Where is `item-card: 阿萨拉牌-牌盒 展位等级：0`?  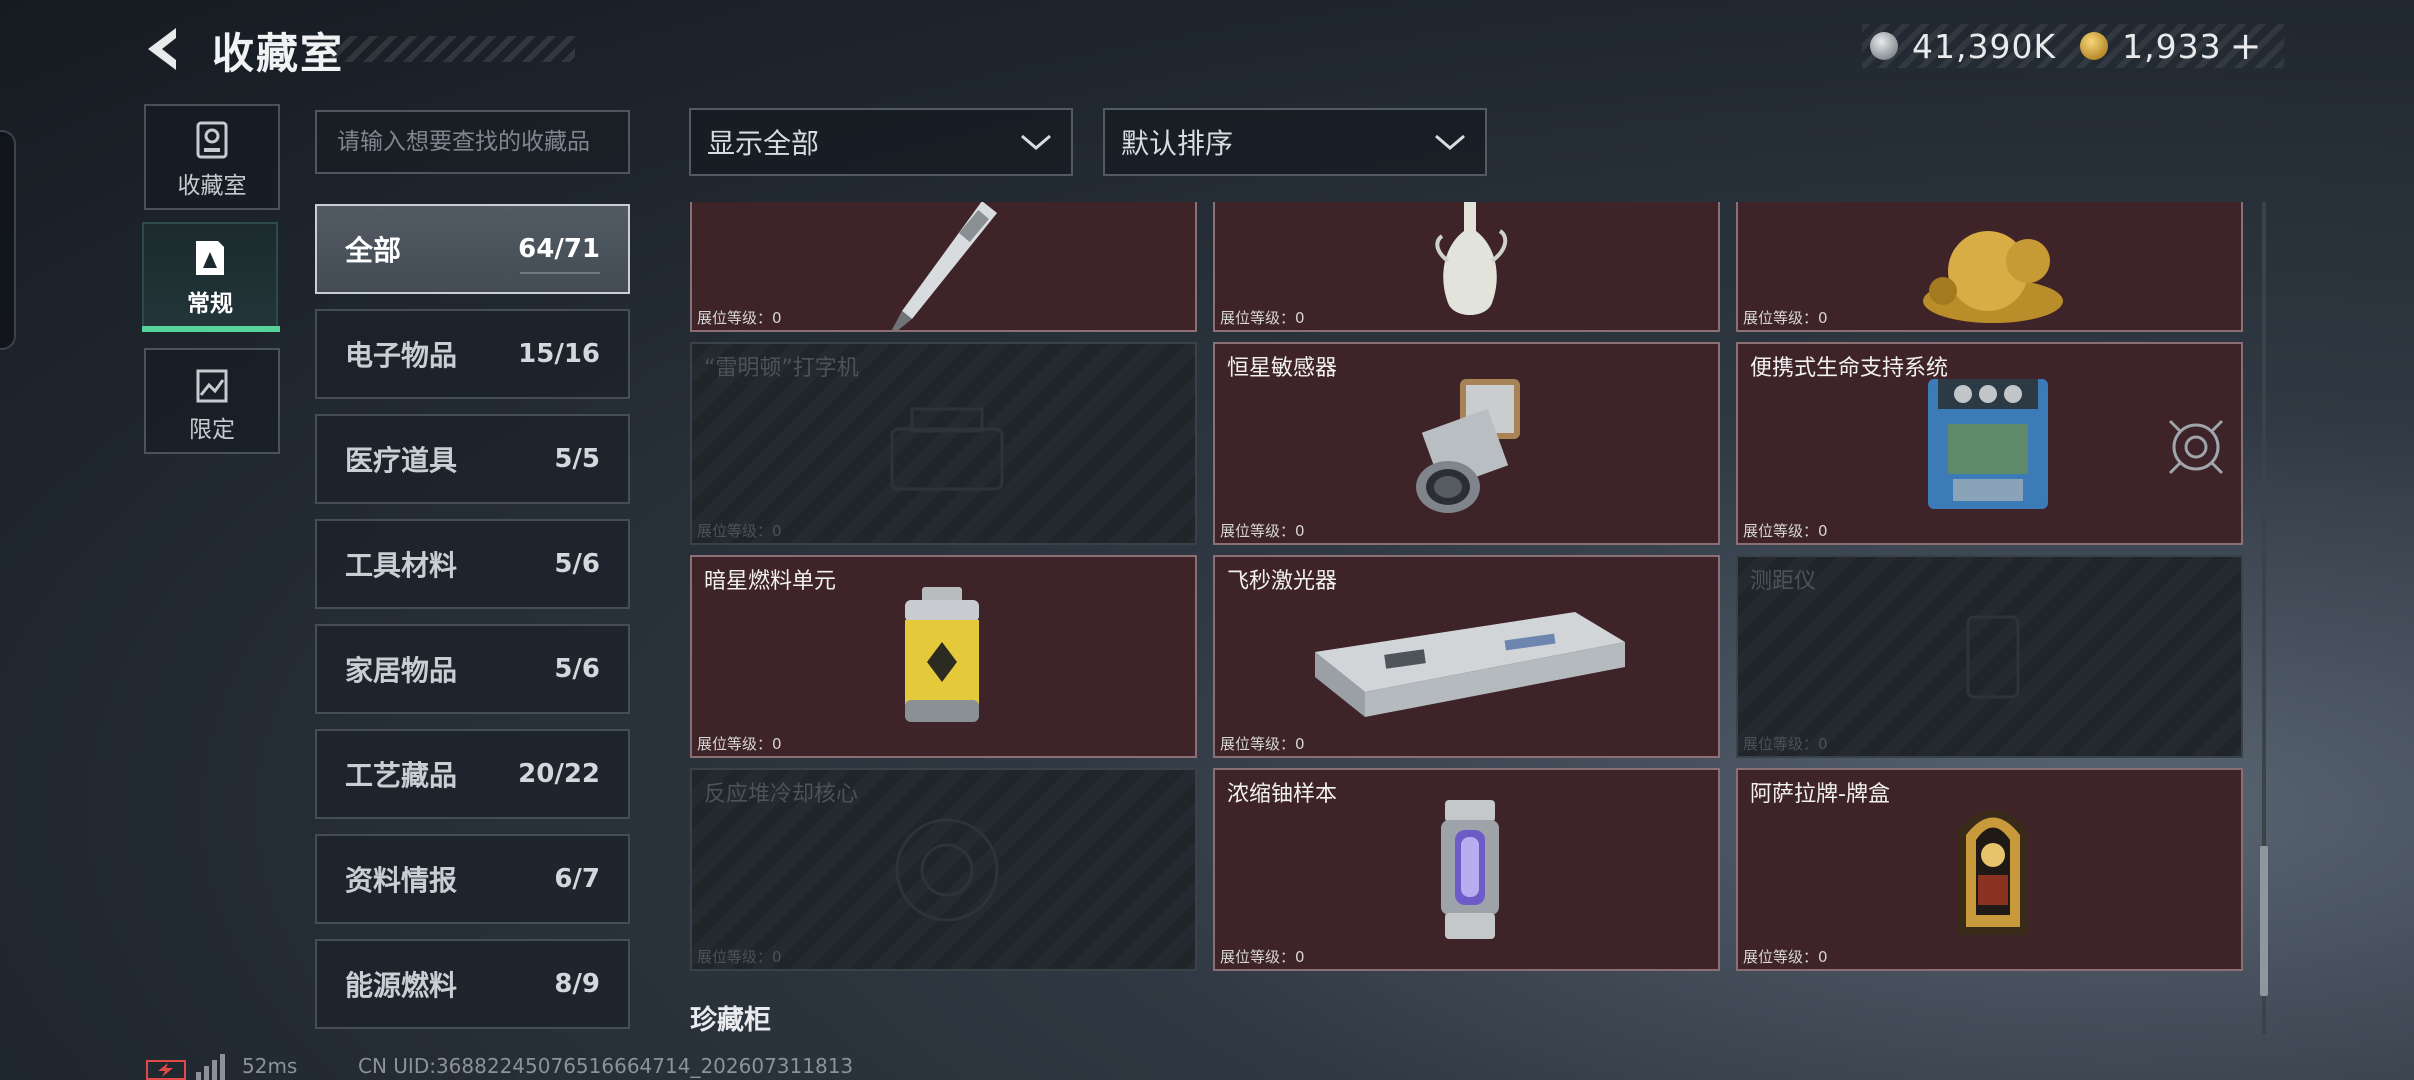
item-card: 阿萨拉牌-牌盒 展位等级：0 is located at coordinates (1989, 869).